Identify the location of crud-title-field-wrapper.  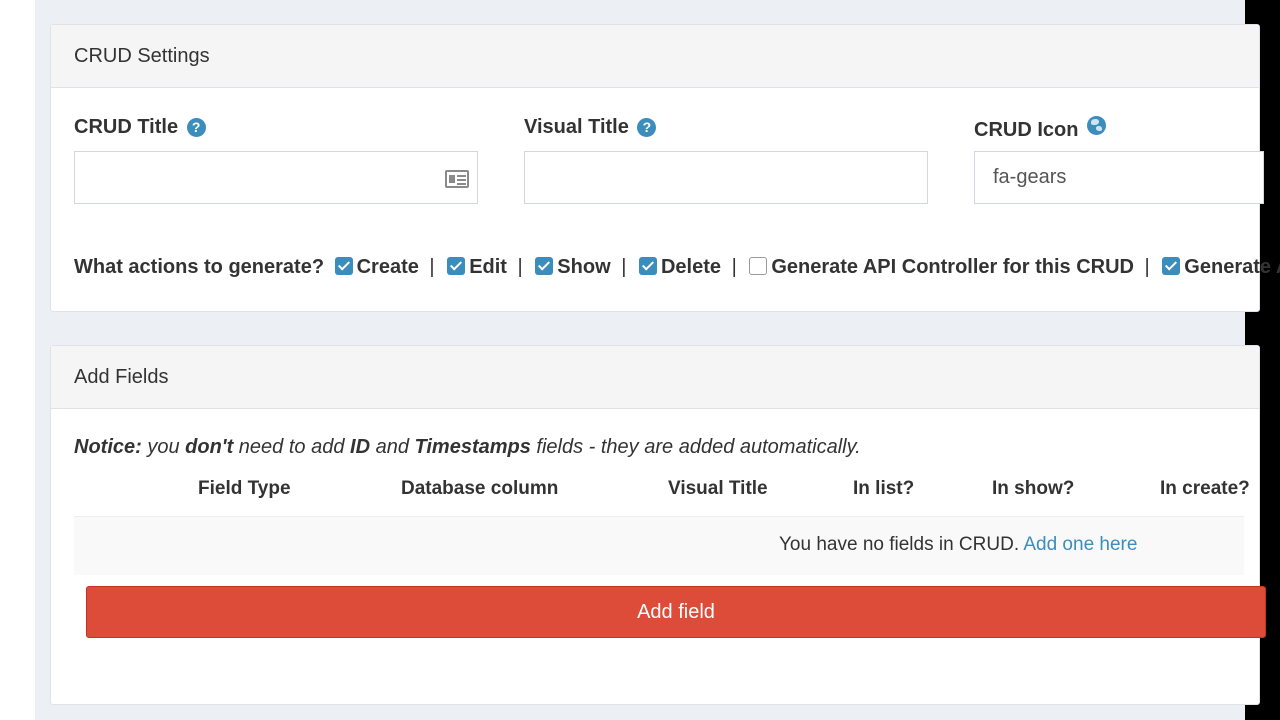
(276, 177).